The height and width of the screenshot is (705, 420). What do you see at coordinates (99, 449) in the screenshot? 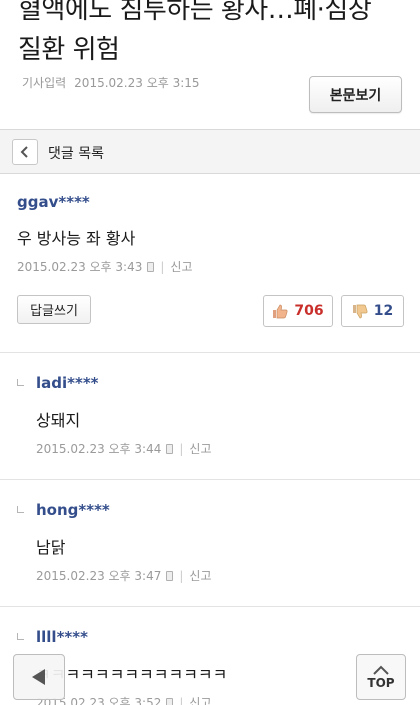
I see `comment-datetime: 2015.02.23 오후 3:44` at bounding box center [99, 449].